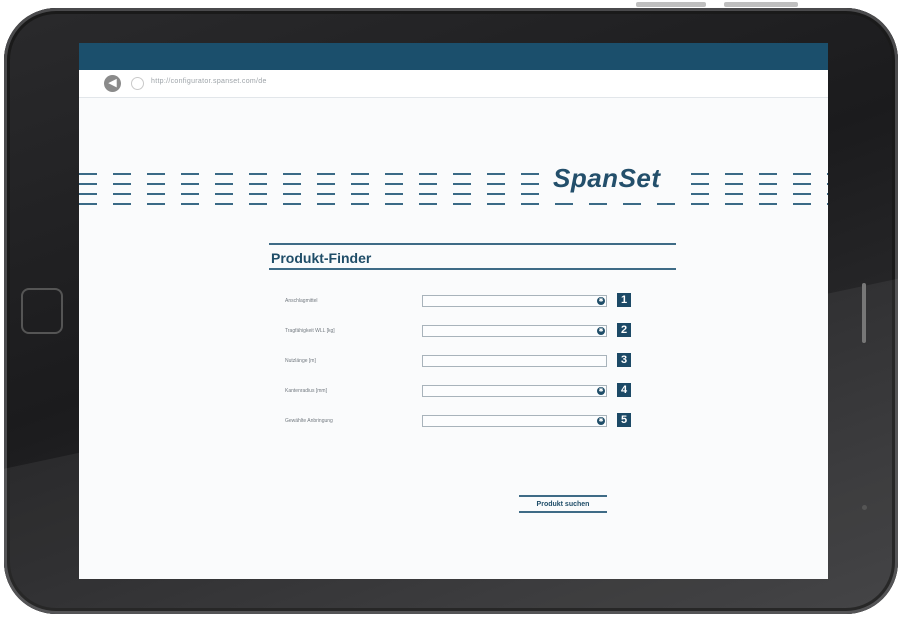  I want to click on field-label: Nutzlänge [m], so click(300, 361).